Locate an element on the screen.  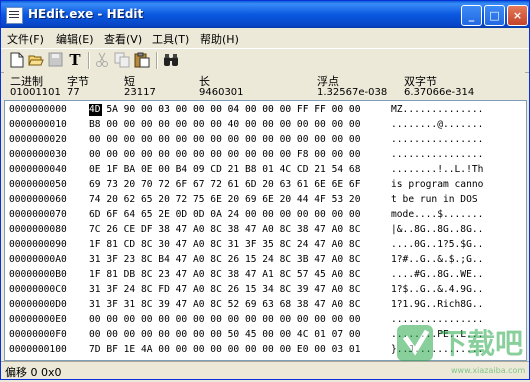
double-value: 6.37066e-314 is located at coordinates (439, 92).